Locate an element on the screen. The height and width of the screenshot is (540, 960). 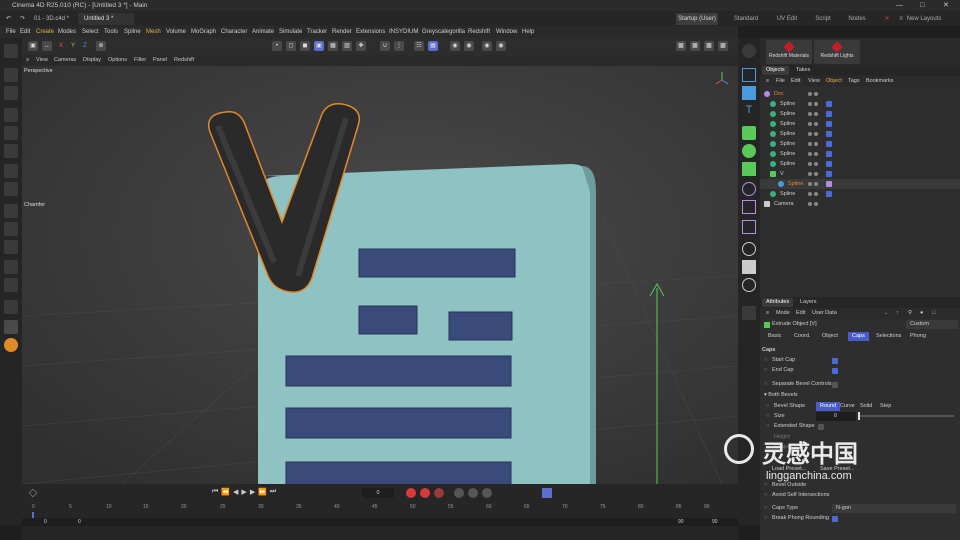
sculpt-icon is located at coordinates (11, 307).